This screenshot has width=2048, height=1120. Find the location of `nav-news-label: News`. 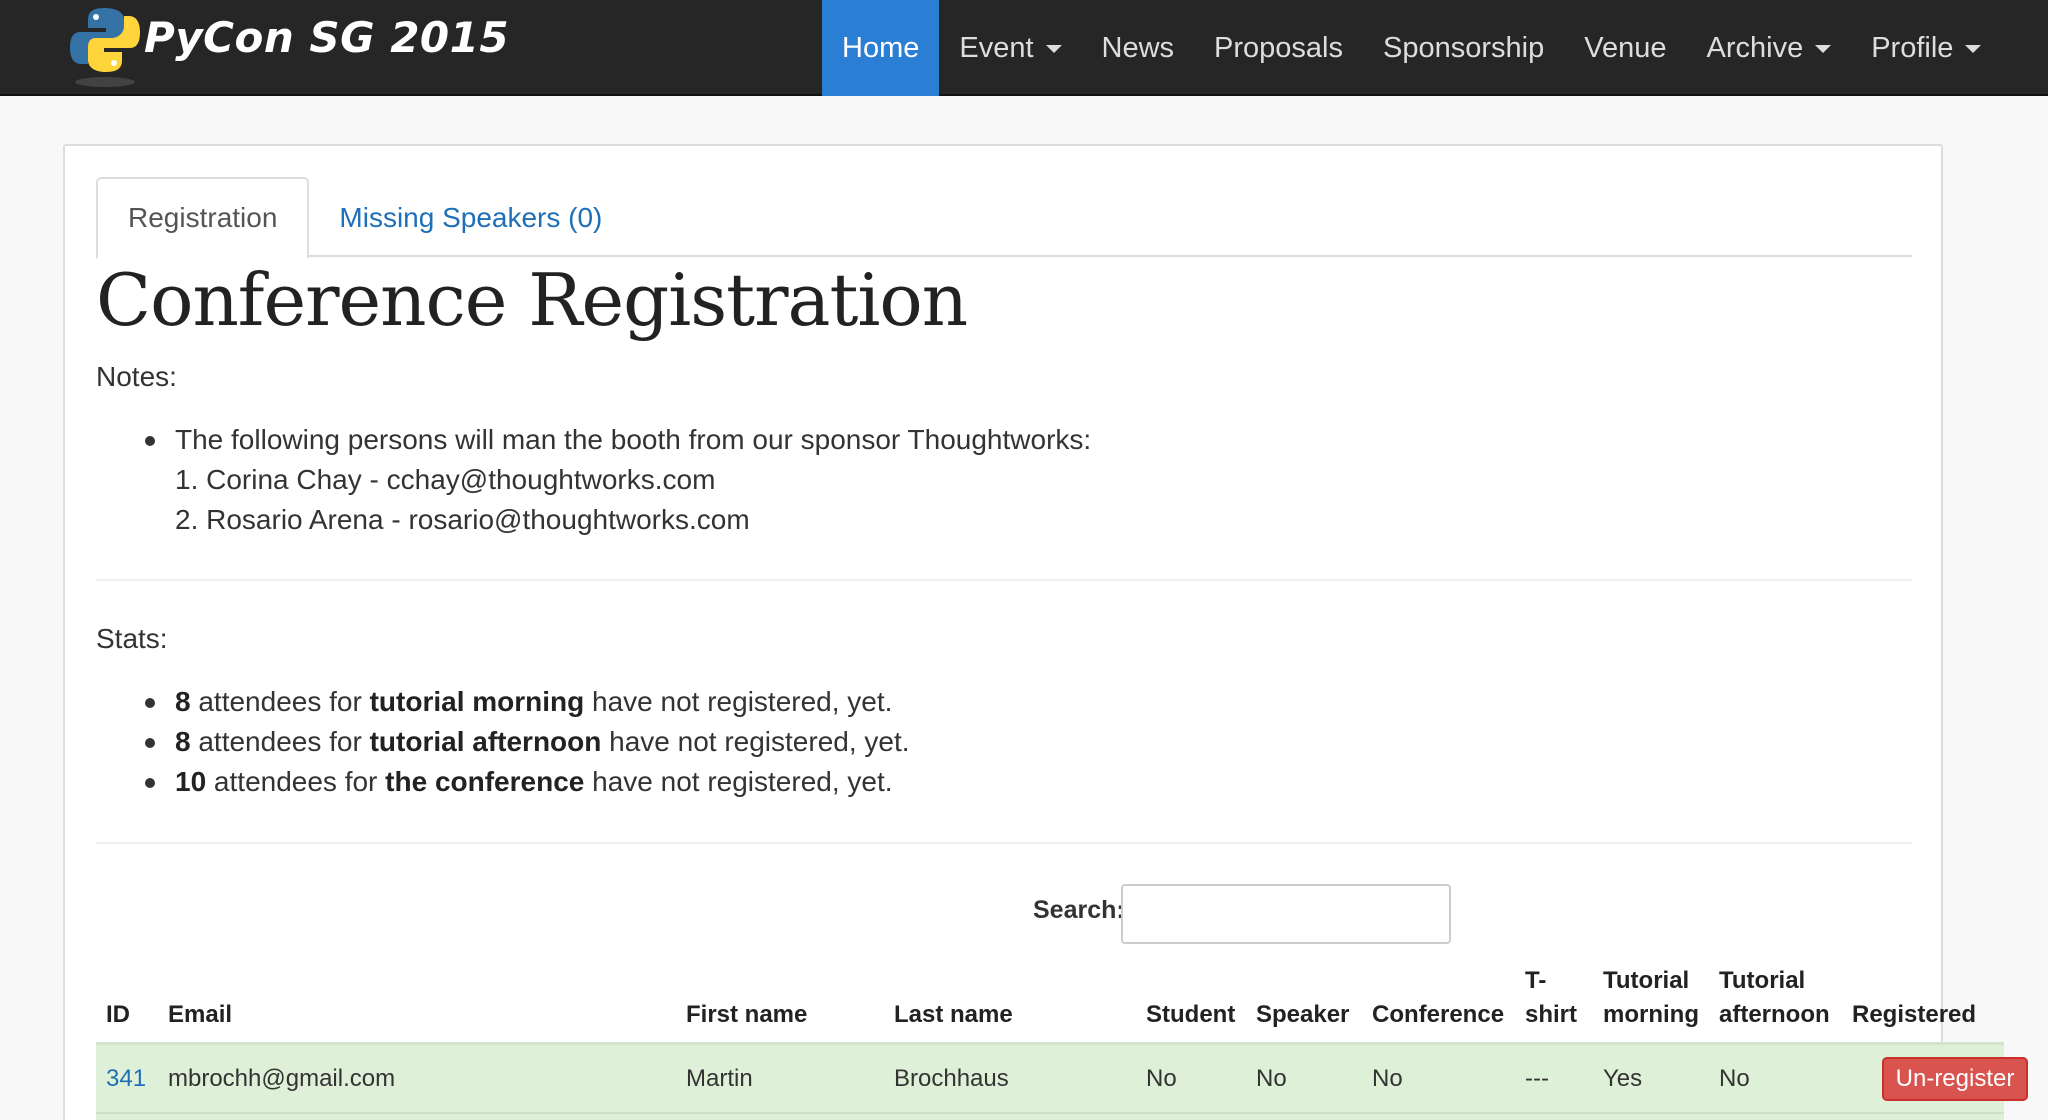

nav-news-label: News is located at coordinates (1138, 47).